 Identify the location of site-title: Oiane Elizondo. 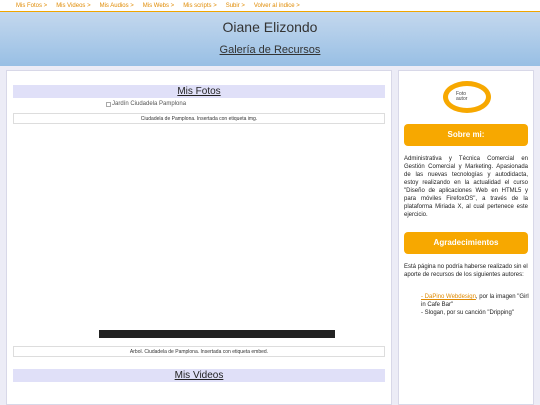
(270, 27).